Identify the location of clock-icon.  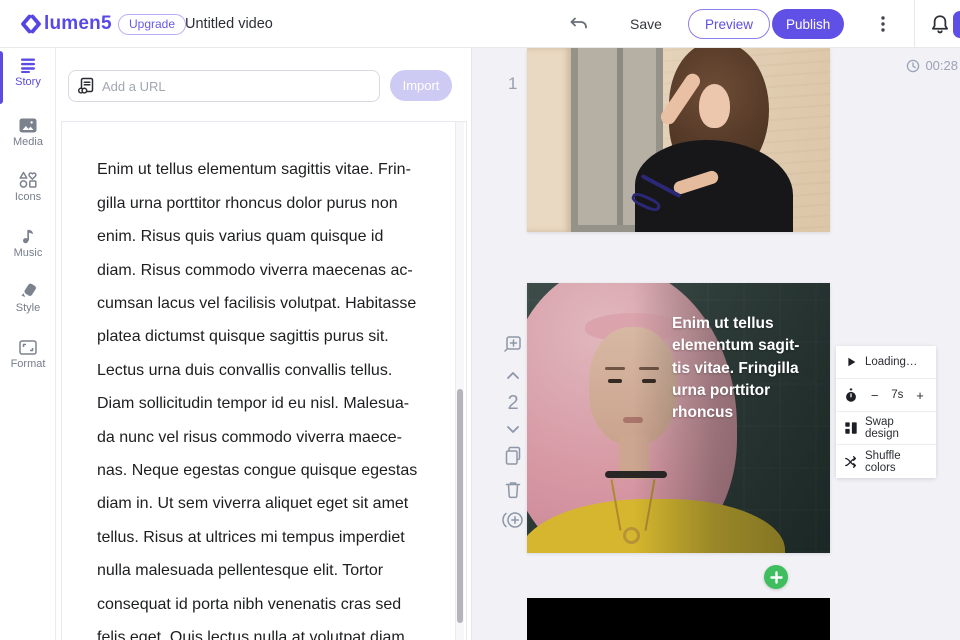
(913, 66).